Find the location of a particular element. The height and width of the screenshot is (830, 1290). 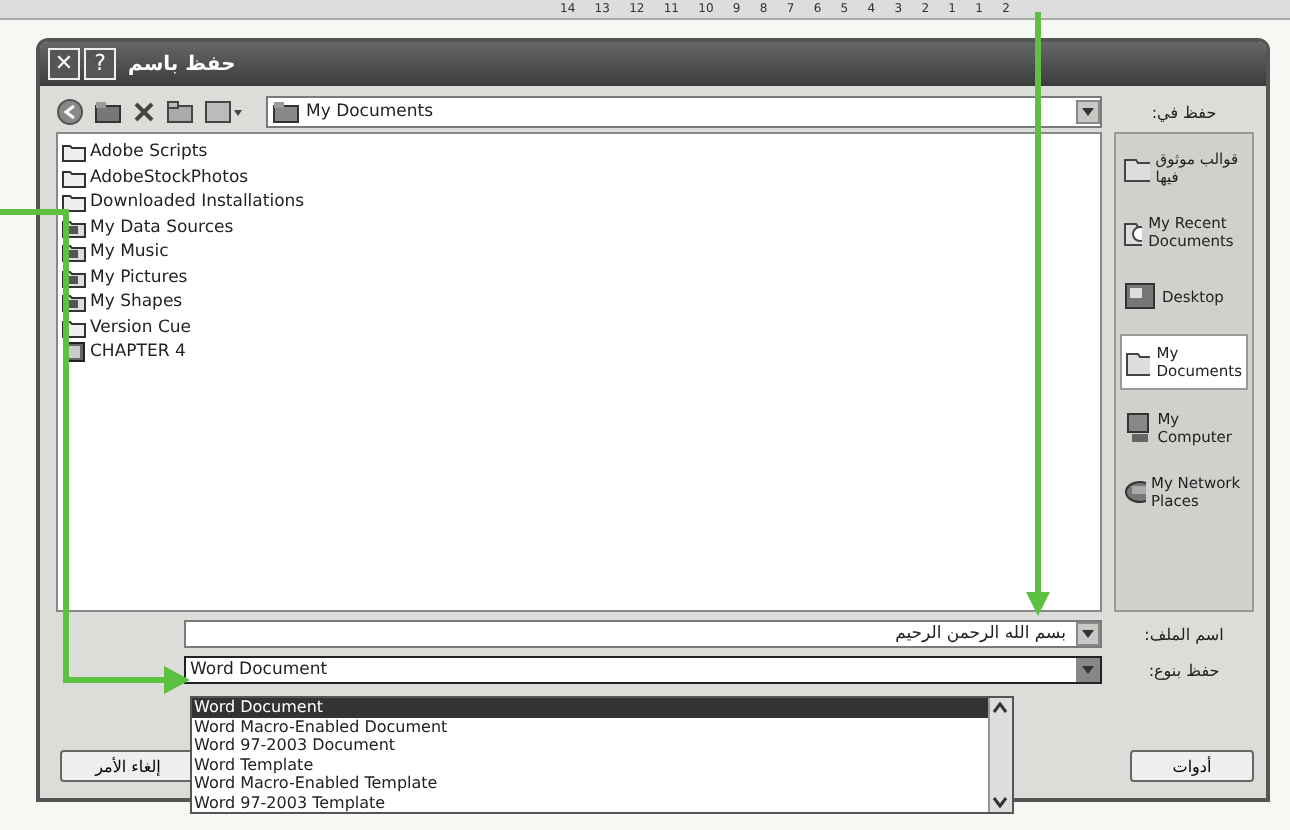

scroll-up-icon is located at coordinates (1000, 708).